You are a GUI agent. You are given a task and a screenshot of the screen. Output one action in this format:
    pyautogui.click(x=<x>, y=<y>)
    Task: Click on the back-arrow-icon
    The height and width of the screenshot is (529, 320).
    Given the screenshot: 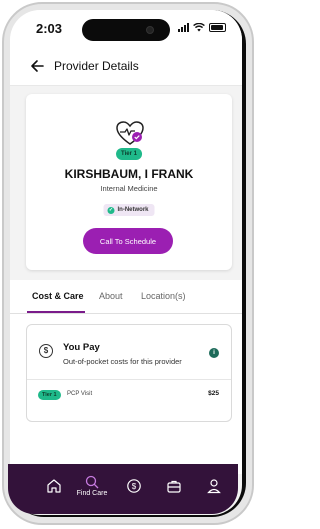 What is the action you would take?
    pyautogui.click(x=38, y=66)
    